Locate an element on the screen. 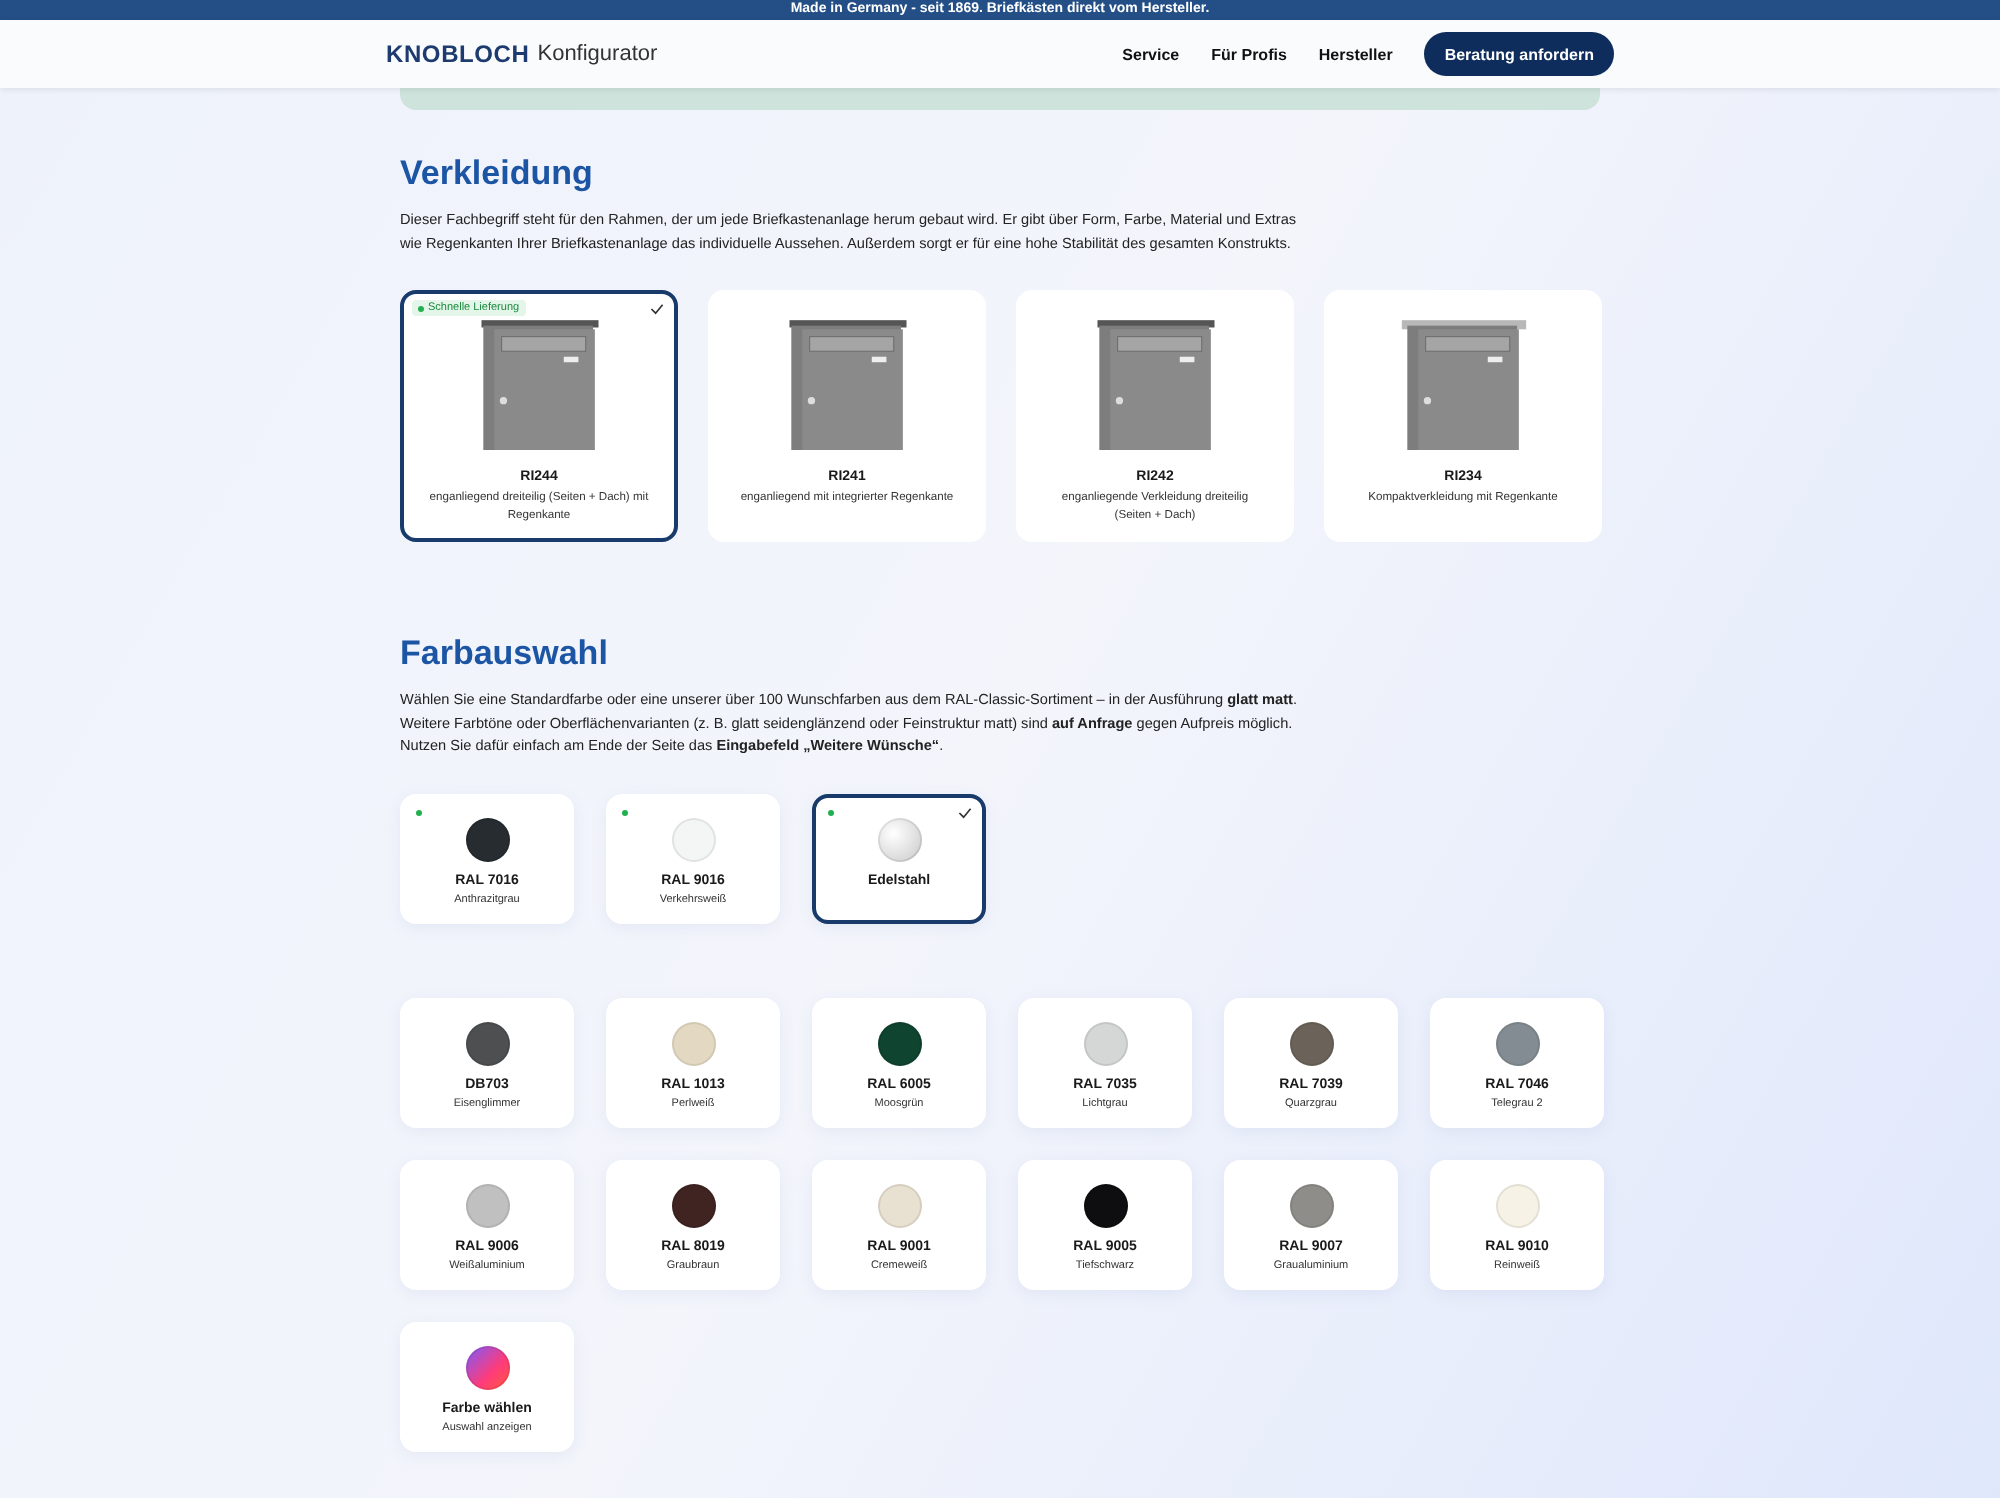 The image size is (2000, 1498). nav-link: Für Profis is located at coordinates (1249, 54).